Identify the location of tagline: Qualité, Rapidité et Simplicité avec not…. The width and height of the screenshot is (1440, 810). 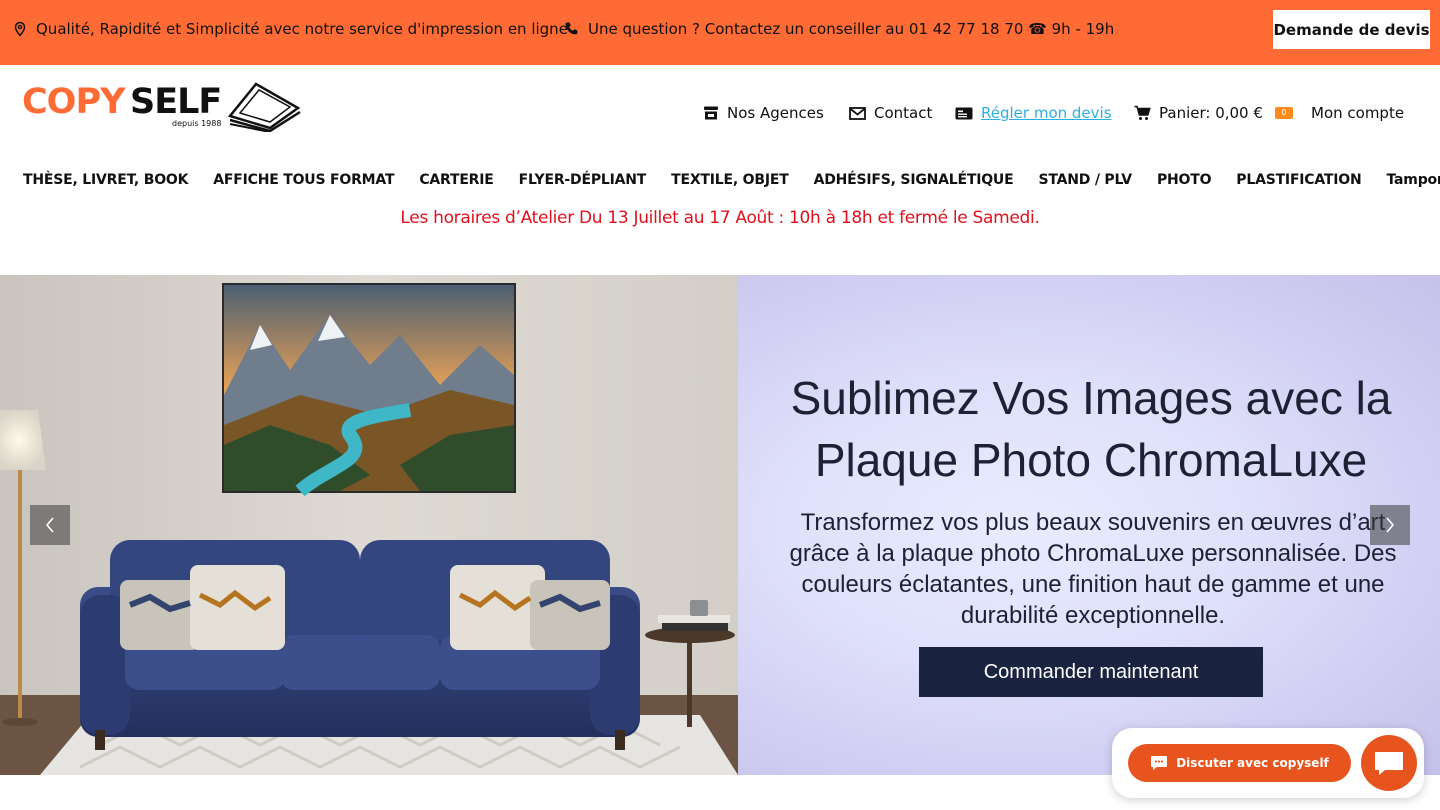
(290, 29).